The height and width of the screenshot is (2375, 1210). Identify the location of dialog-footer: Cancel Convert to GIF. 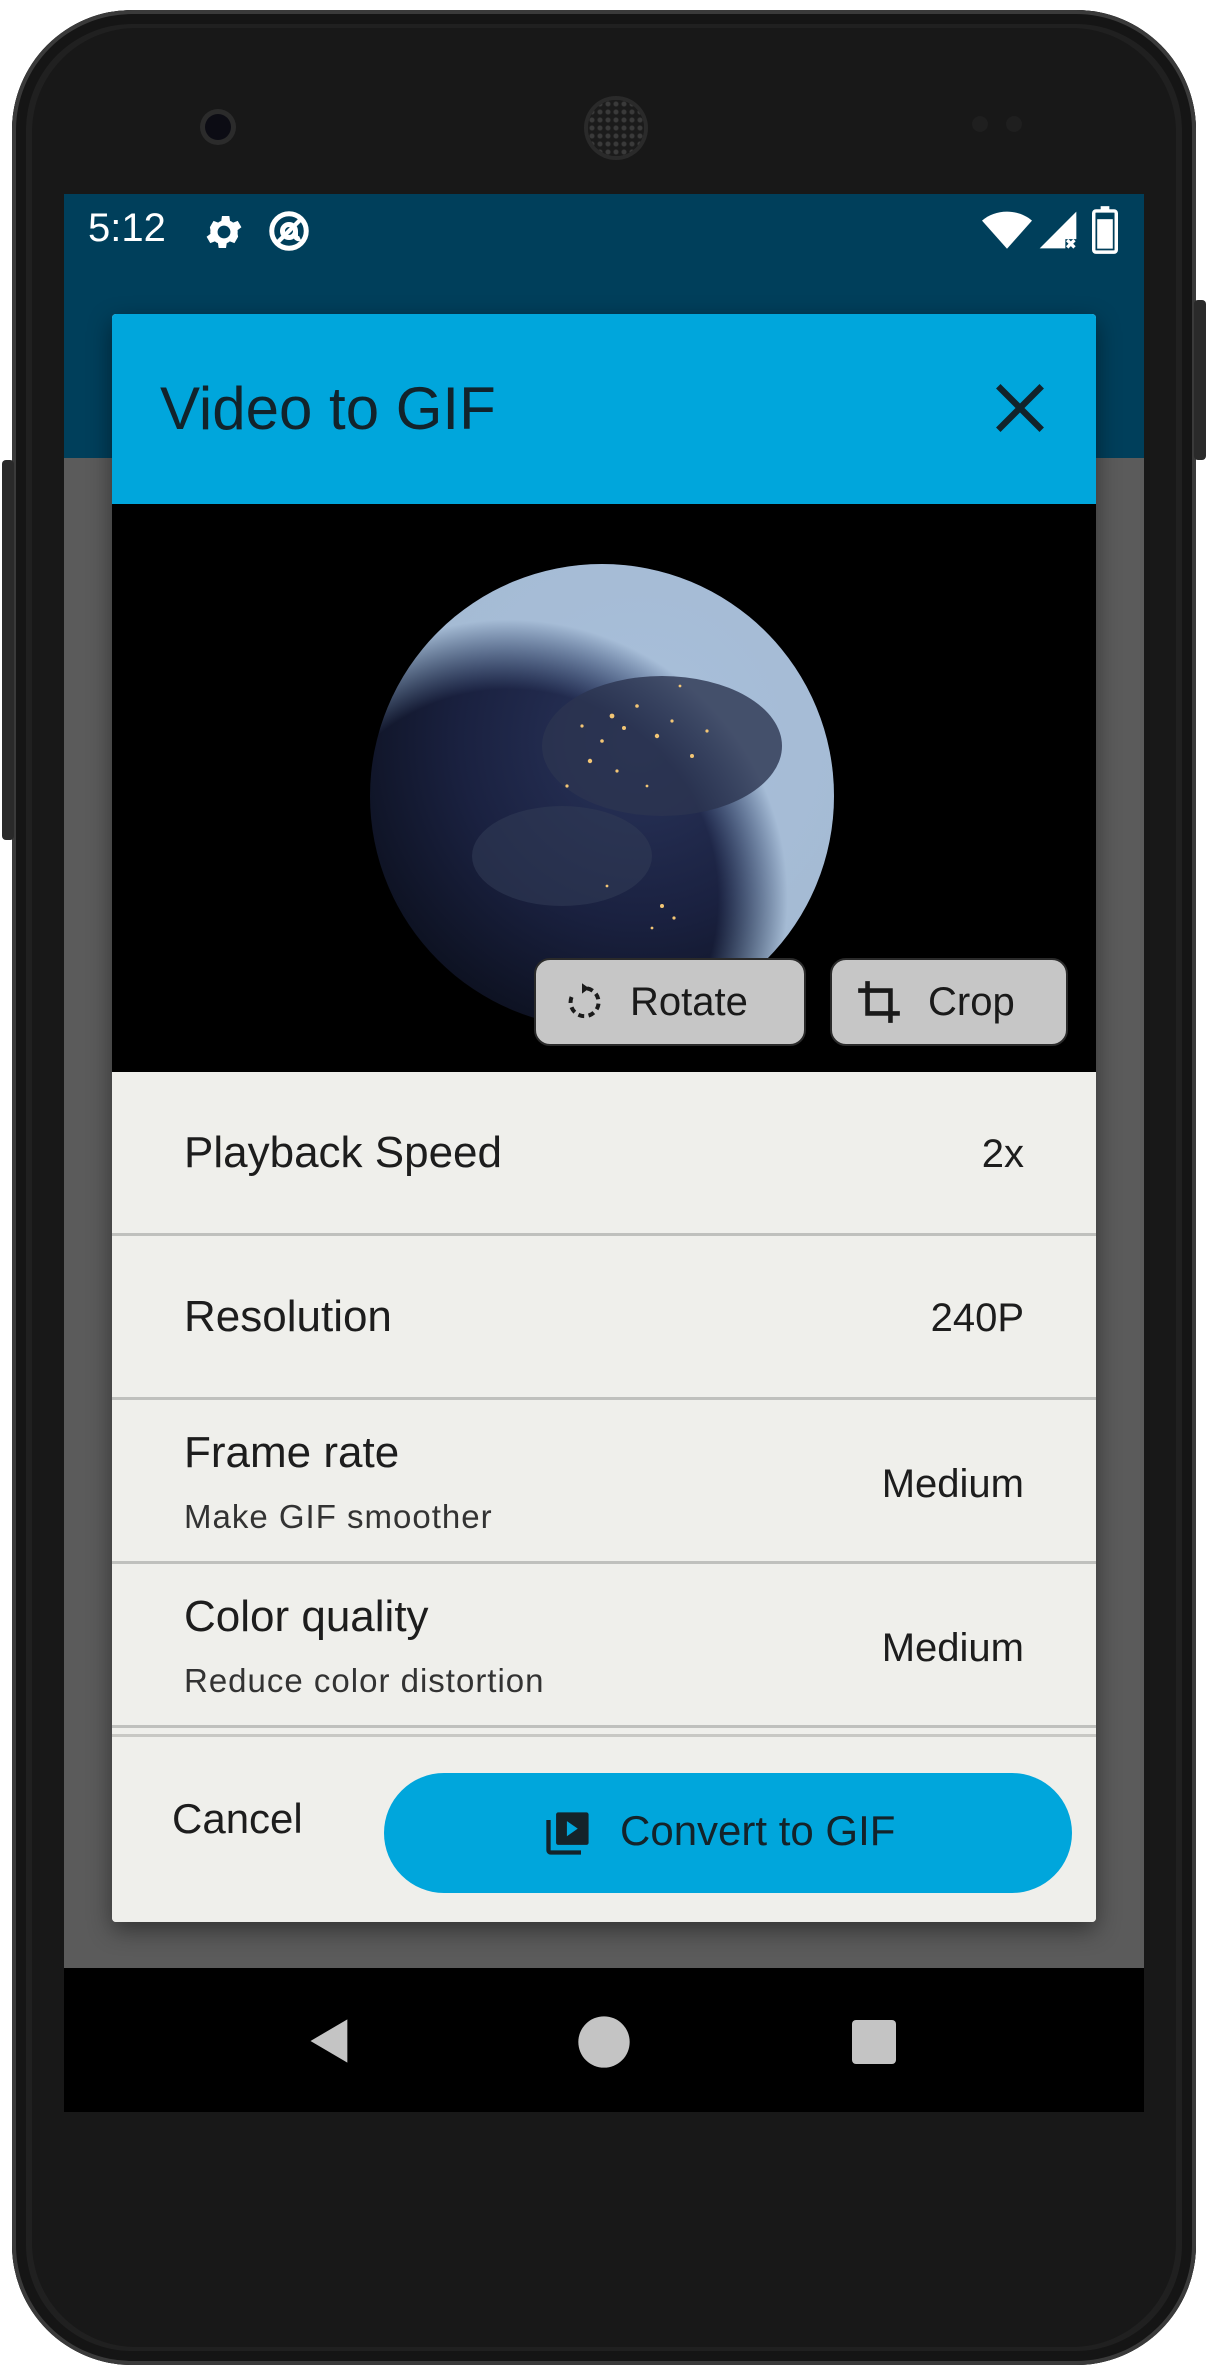
(604, 1828).